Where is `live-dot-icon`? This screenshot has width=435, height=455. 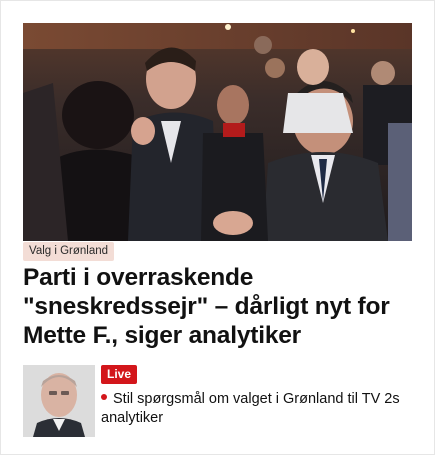
live-dot-icon is located at coordinates (104, 397).